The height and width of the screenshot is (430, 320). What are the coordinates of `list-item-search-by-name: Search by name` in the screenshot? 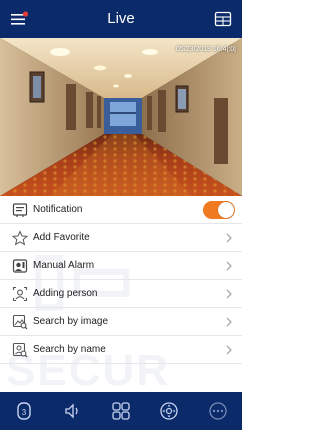 It's located at (121, 350).